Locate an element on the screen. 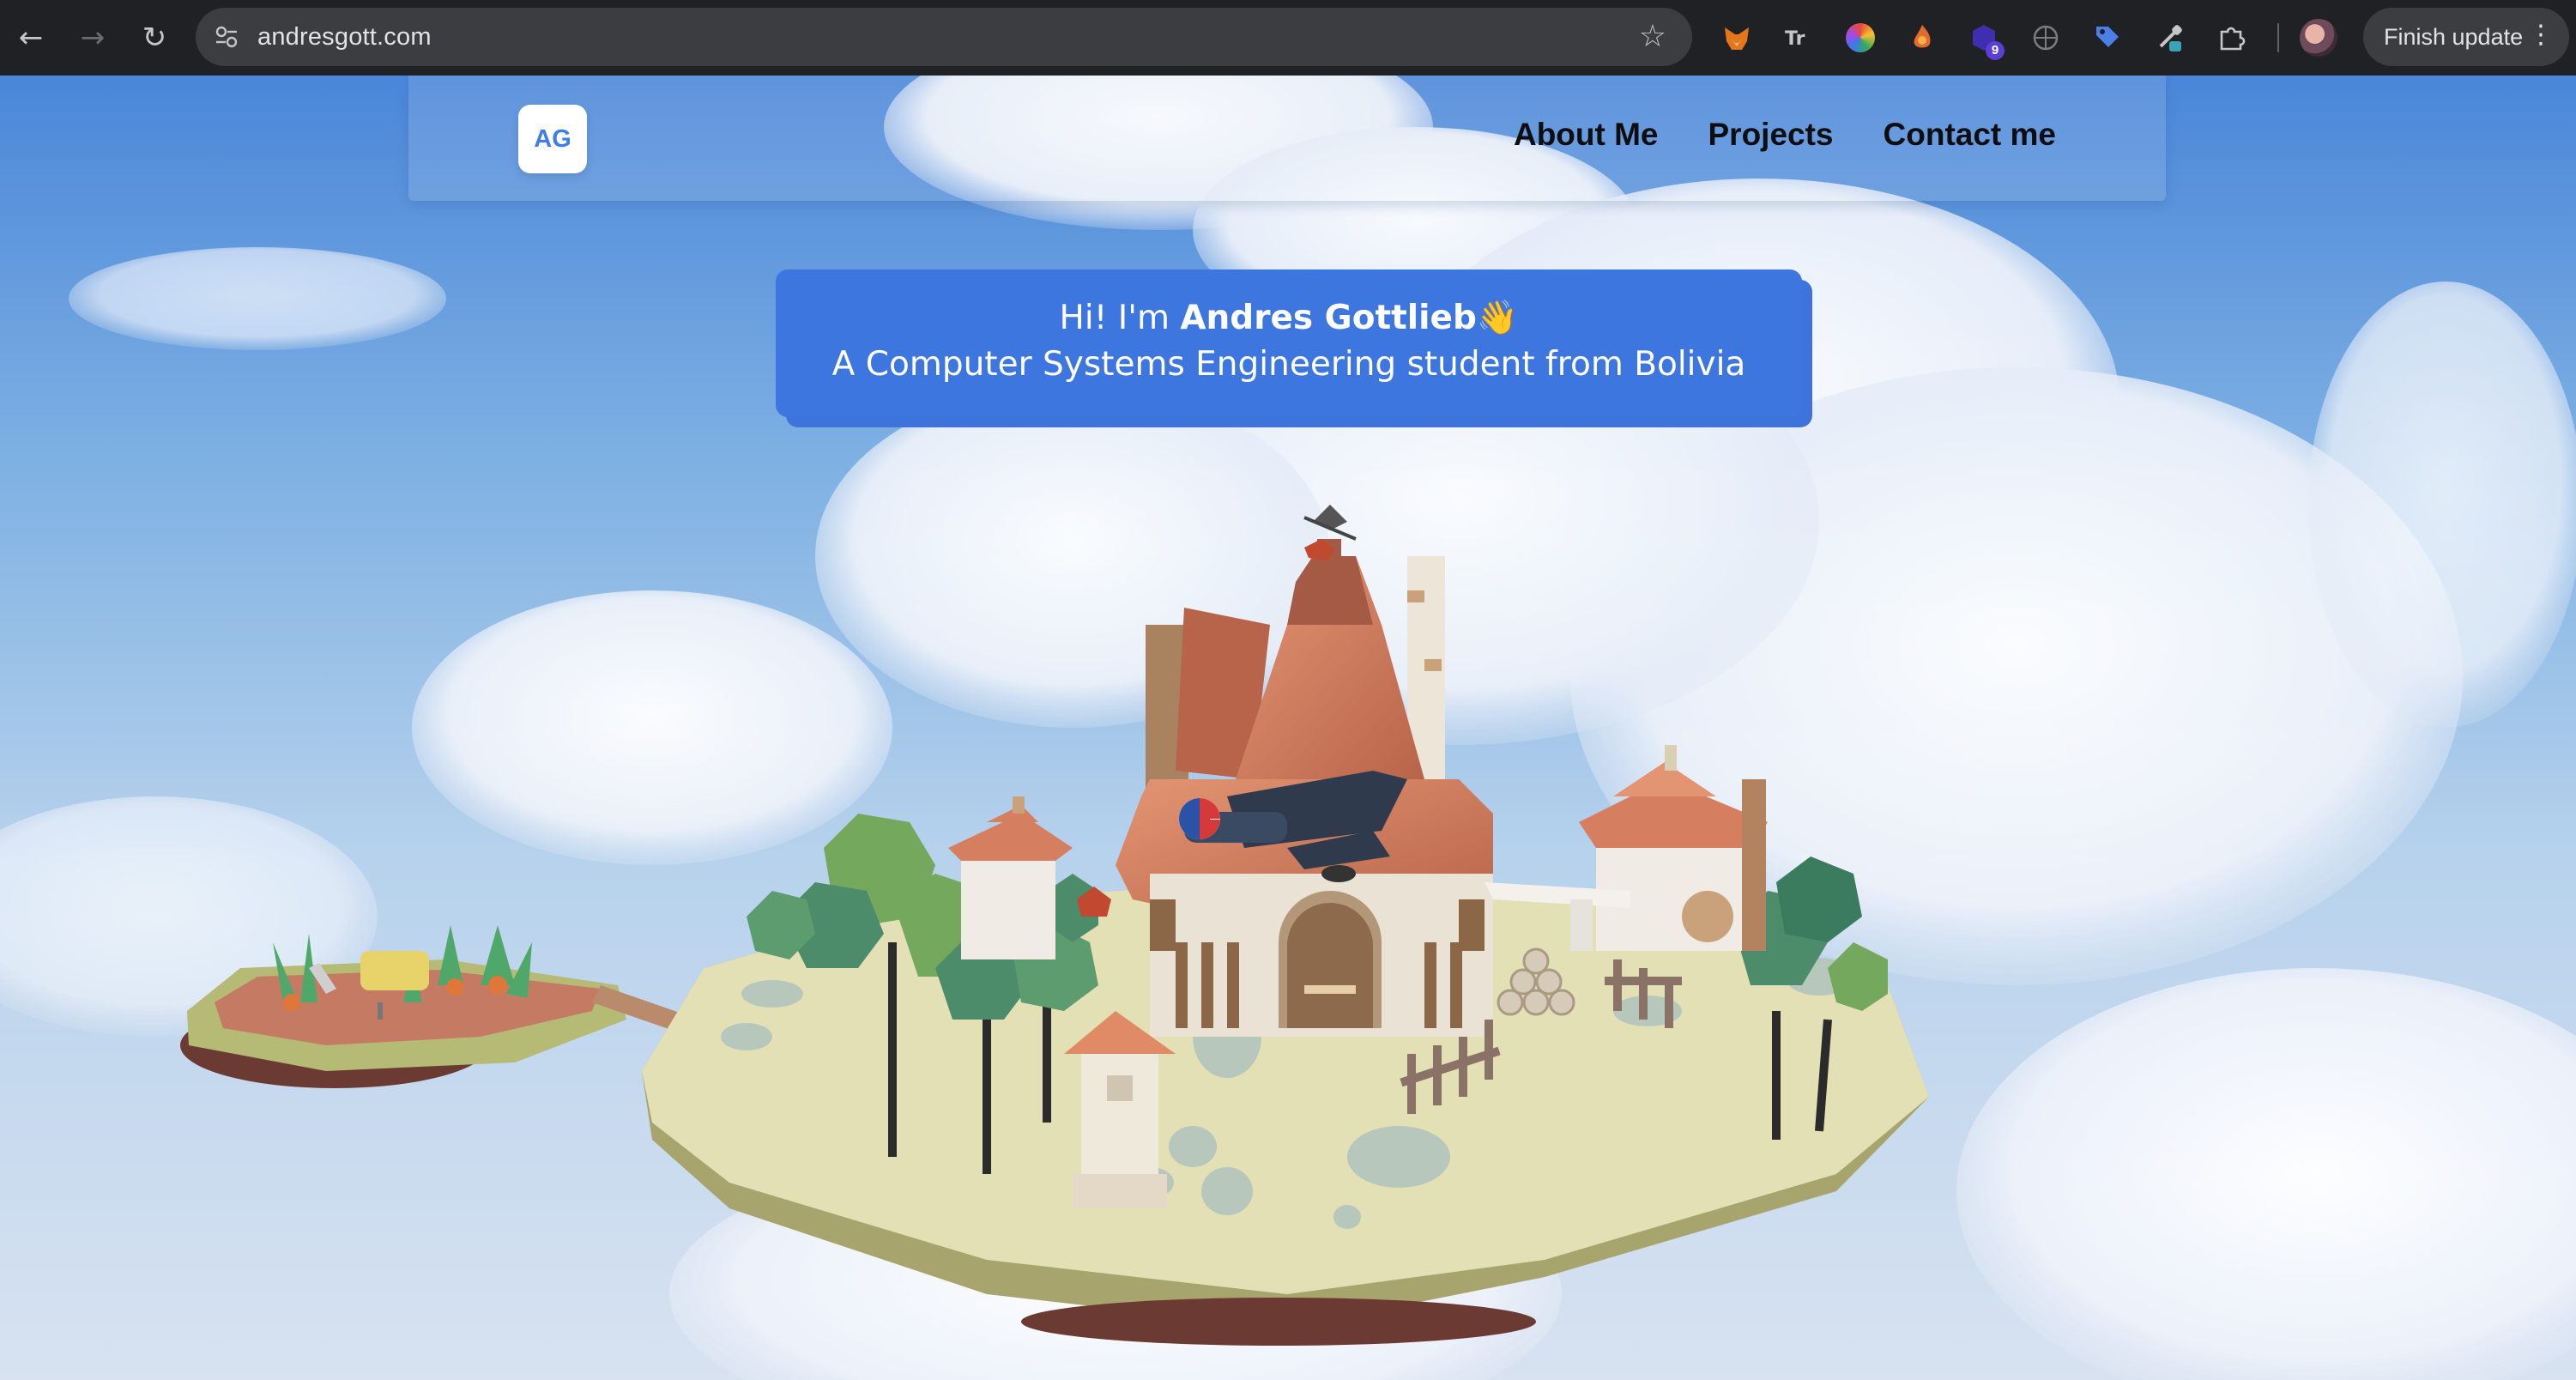  site-logo: AG is located at coordinates (552, 139).